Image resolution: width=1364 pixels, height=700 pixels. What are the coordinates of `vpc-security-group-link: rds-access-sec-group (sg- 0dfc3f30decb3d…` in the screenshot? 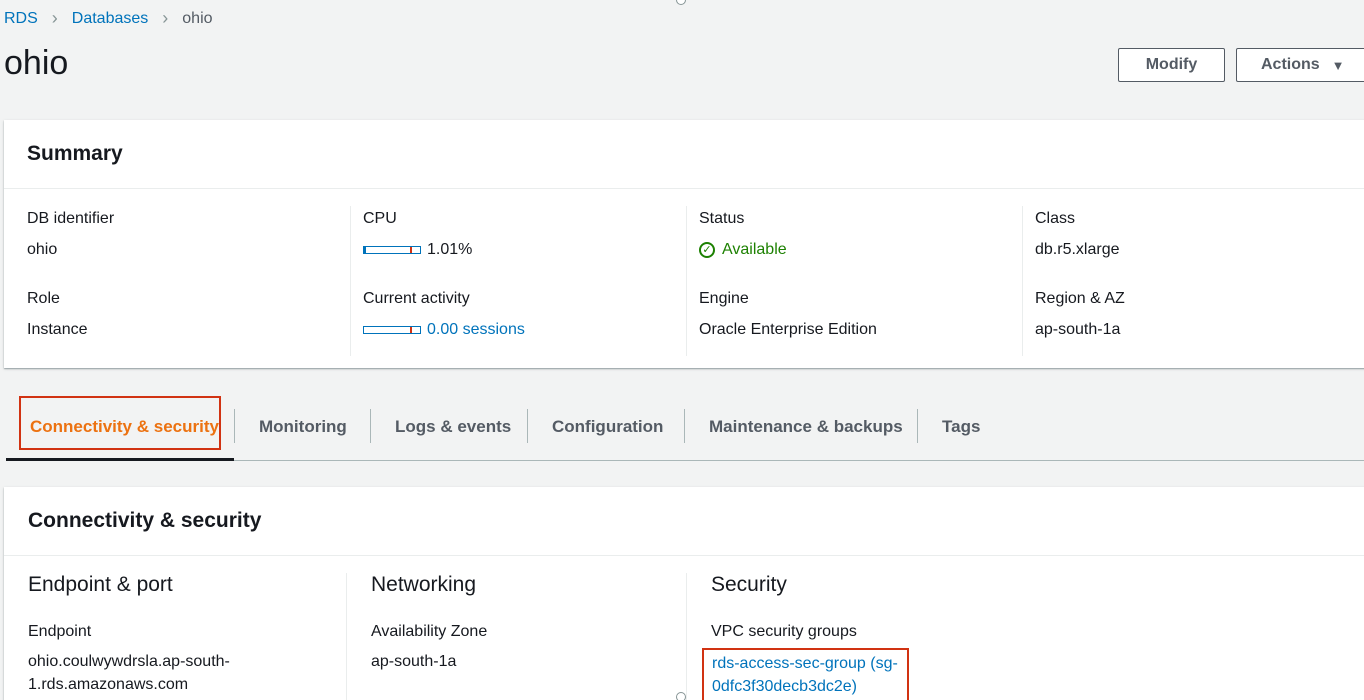 It's located at (805, 674).